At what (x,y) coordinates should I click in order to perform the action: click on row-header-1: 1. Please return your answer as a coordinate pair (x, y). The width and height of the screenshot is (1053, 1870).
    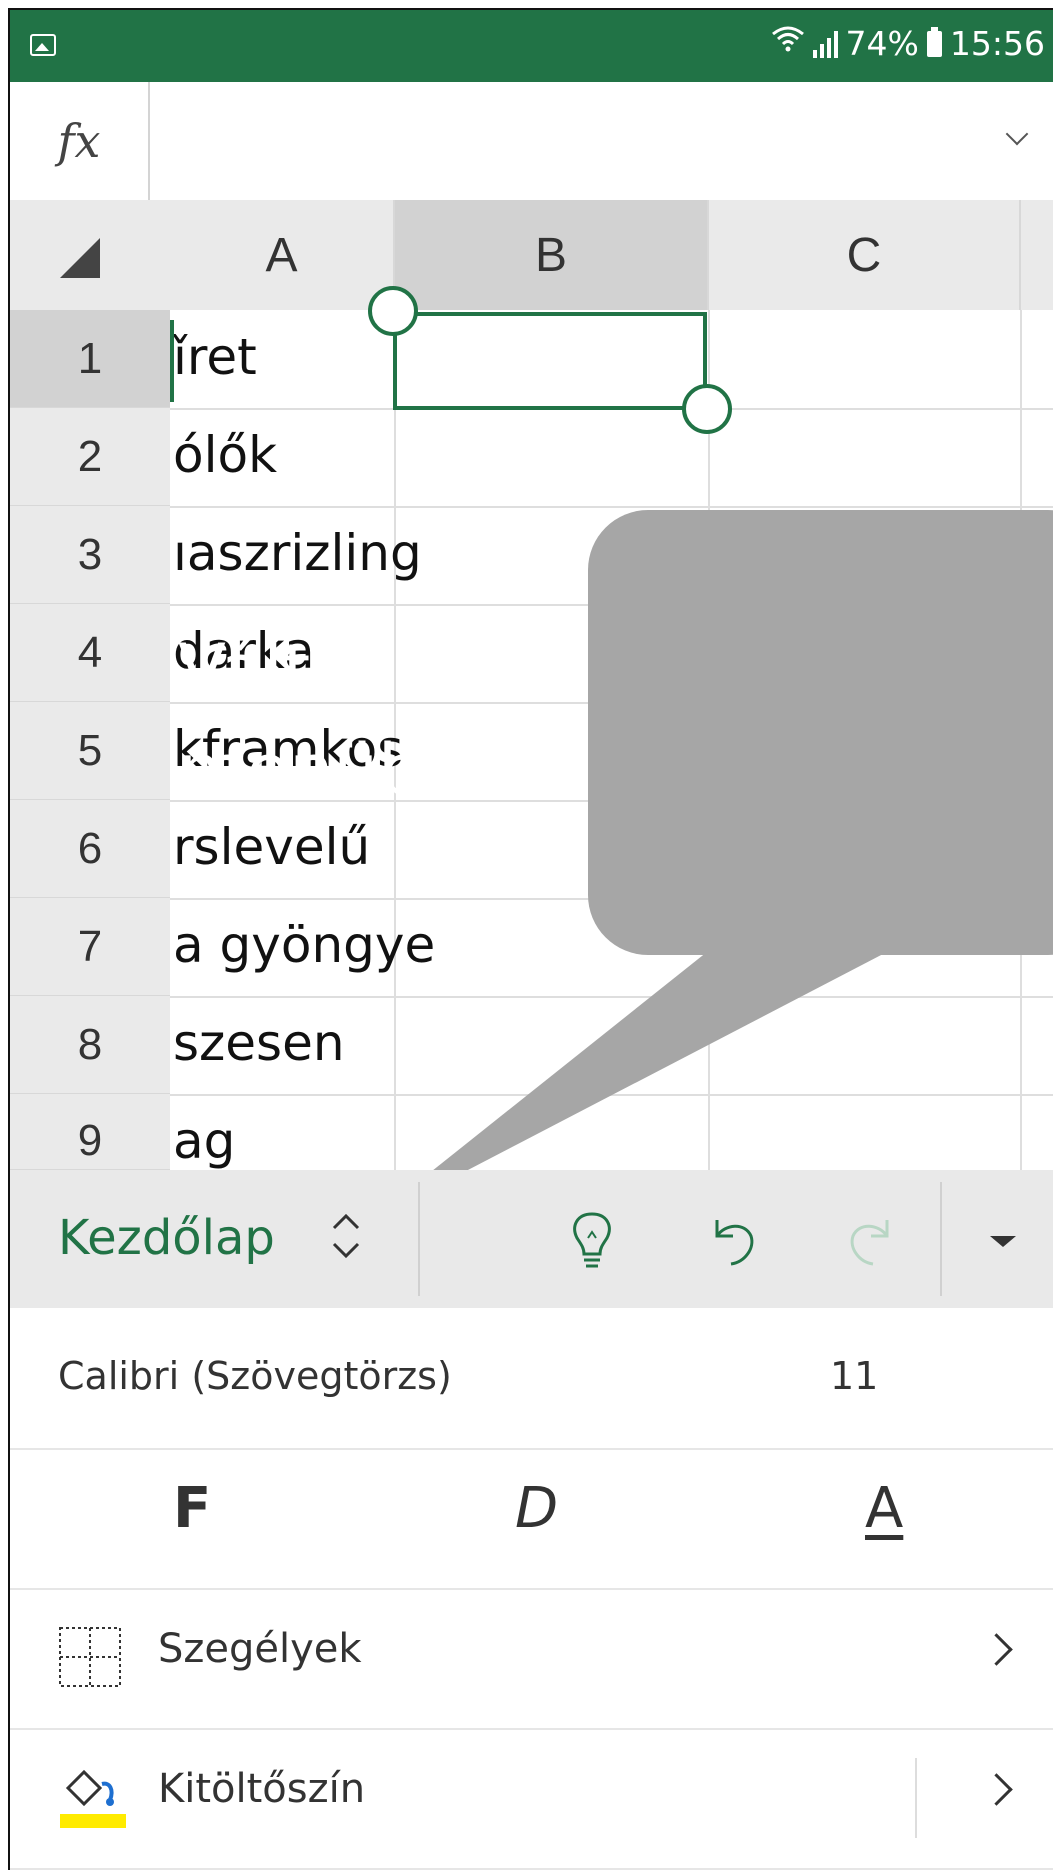
    Looking at the image, I should click on (90, 359).